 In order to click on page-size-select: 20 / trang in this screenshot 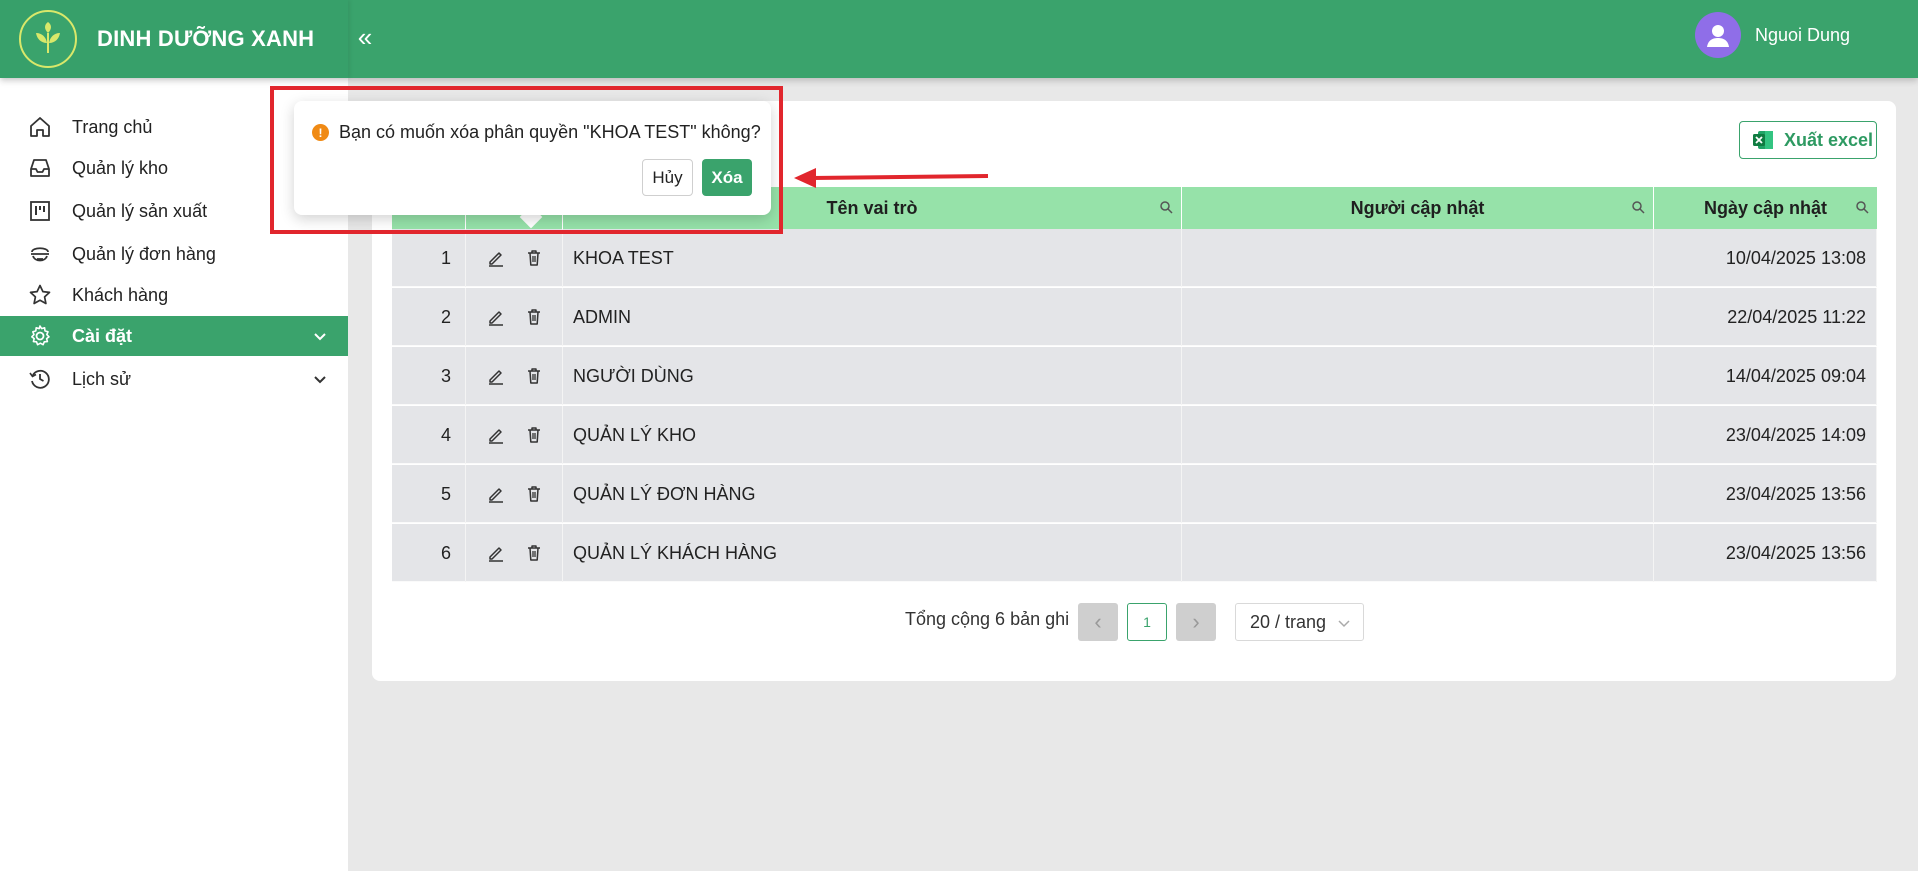, I will do `click(1299, 622)`.